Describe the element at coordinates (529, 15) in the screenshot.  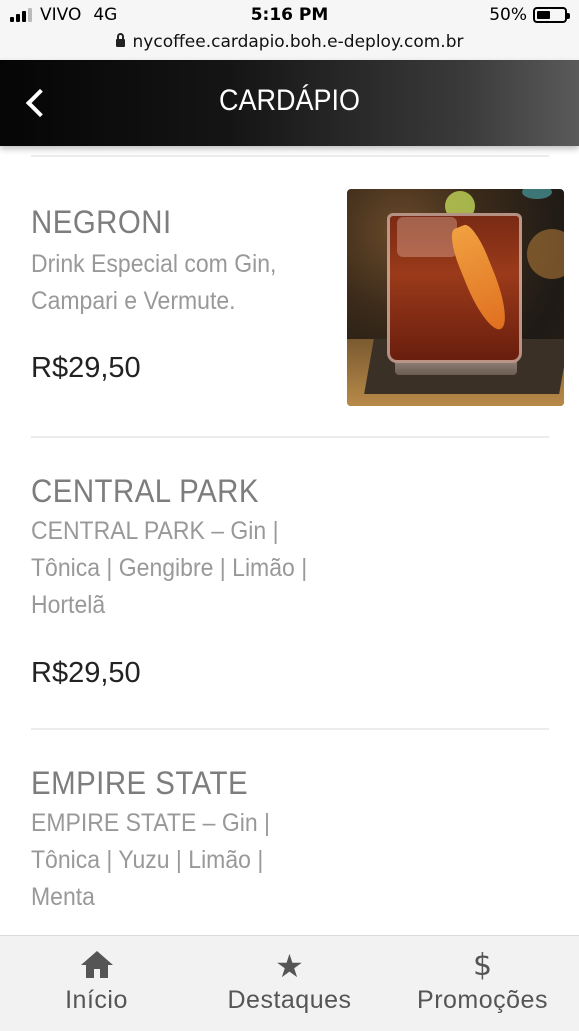
I see `status-right: 50%` at that location.